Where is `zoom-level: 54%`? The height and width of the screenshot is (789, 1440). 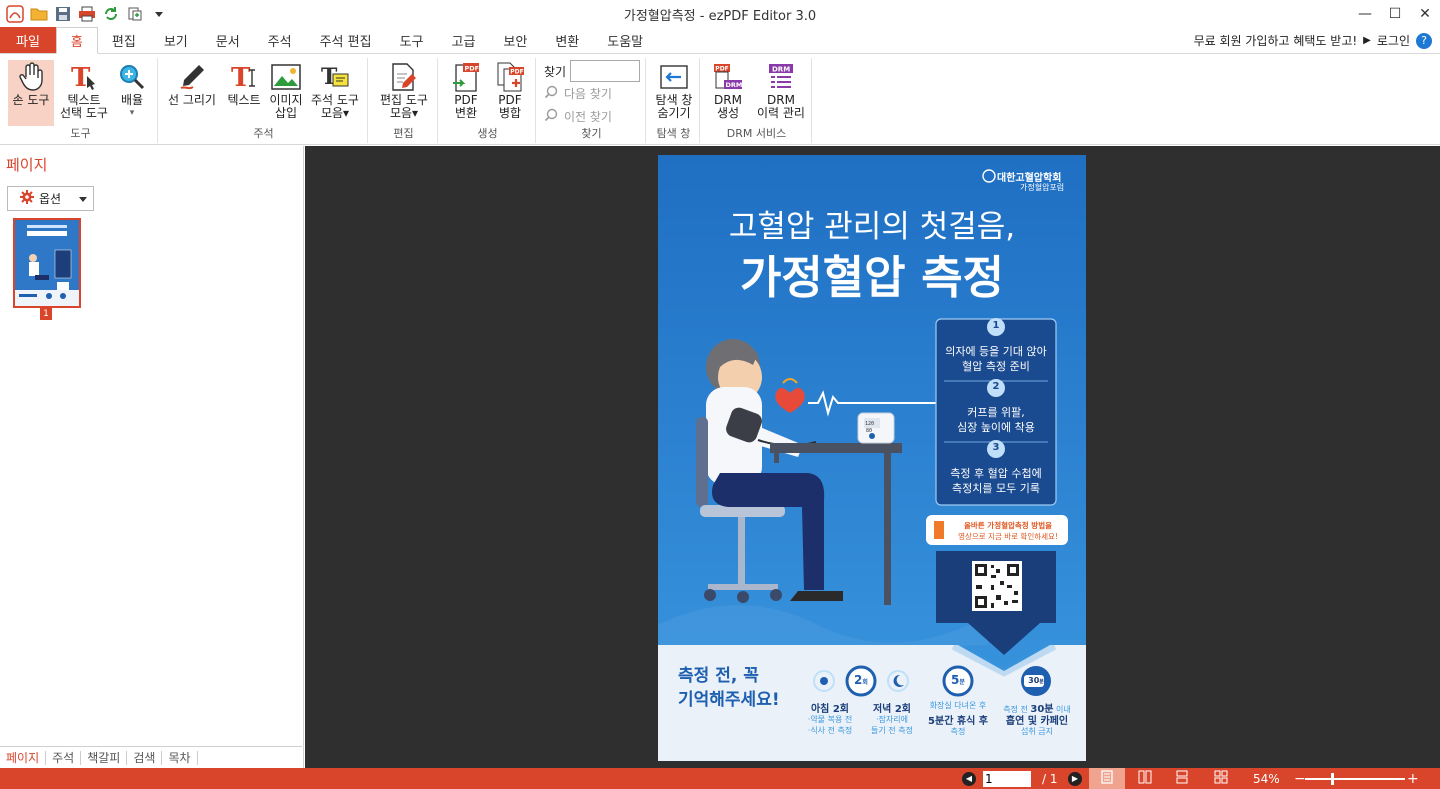
zoom-level: 54% is located at coordinates (1266, 778).